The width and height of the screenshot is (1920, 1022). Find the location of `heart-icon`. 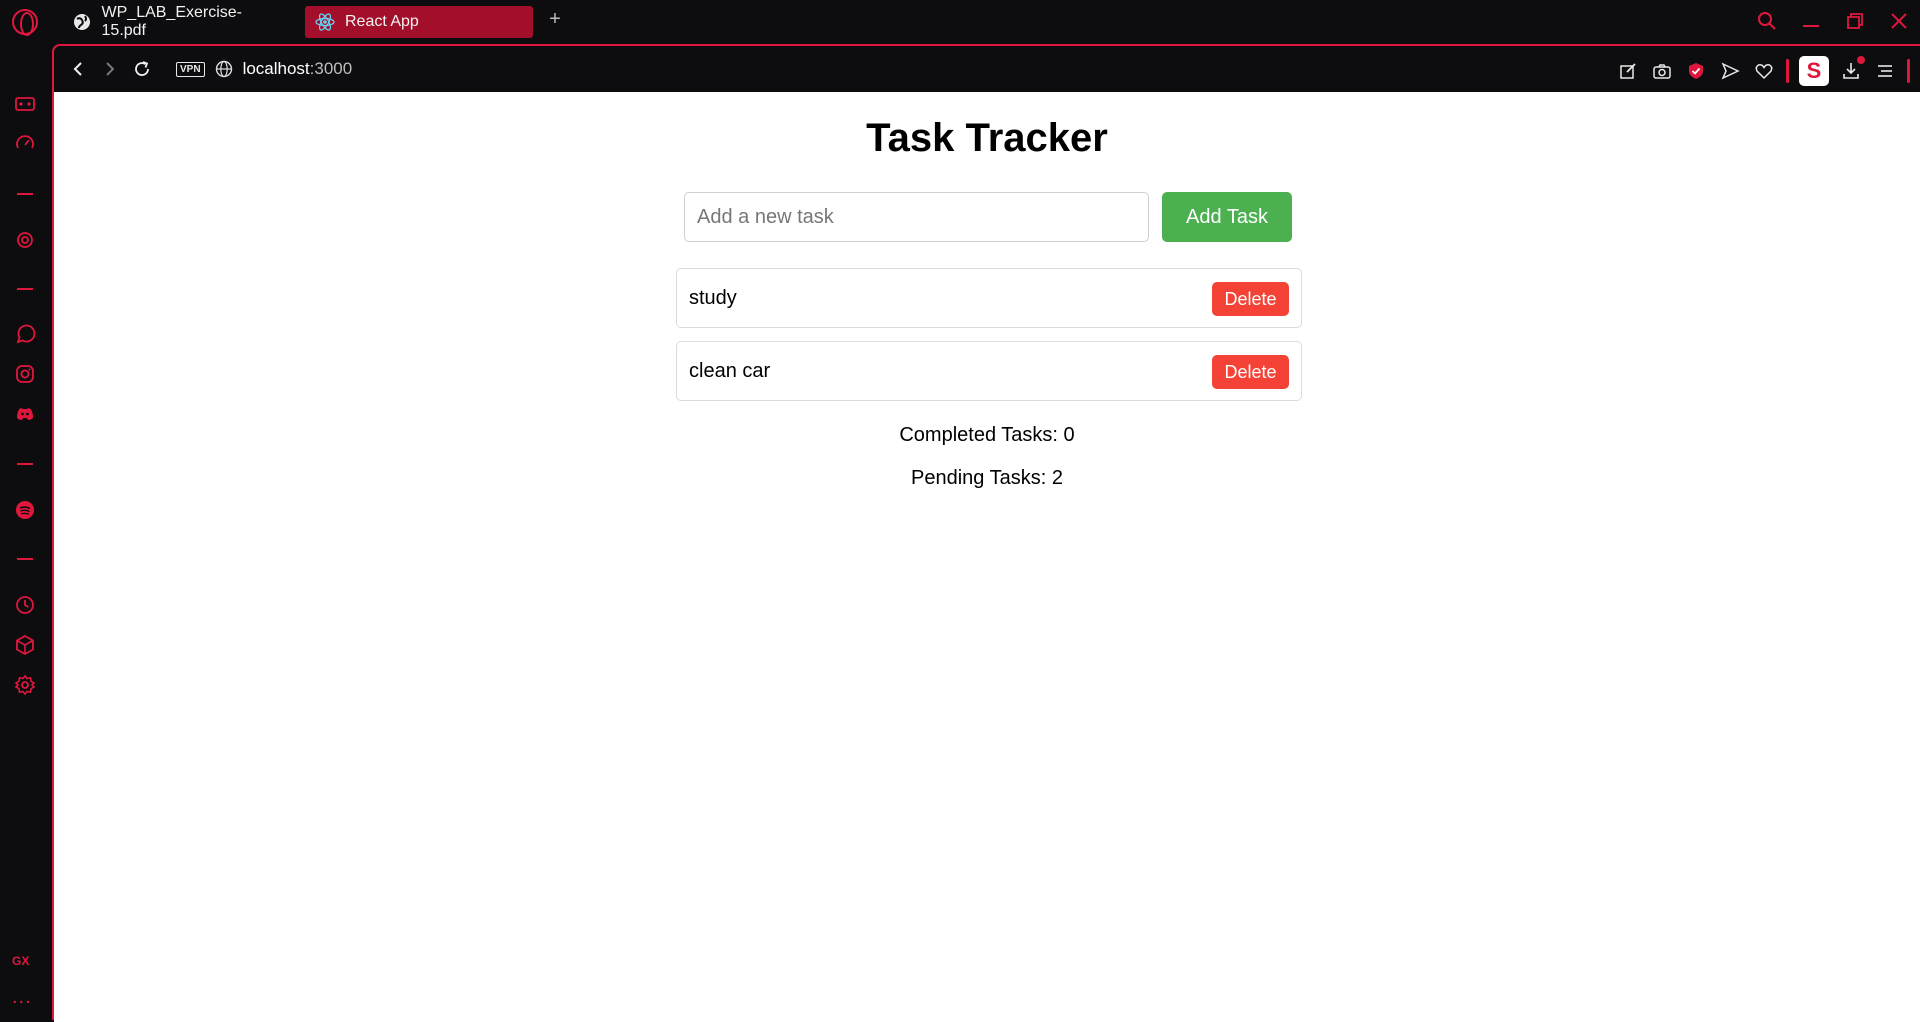

heart-icon is located at coordinates (1764, 71).